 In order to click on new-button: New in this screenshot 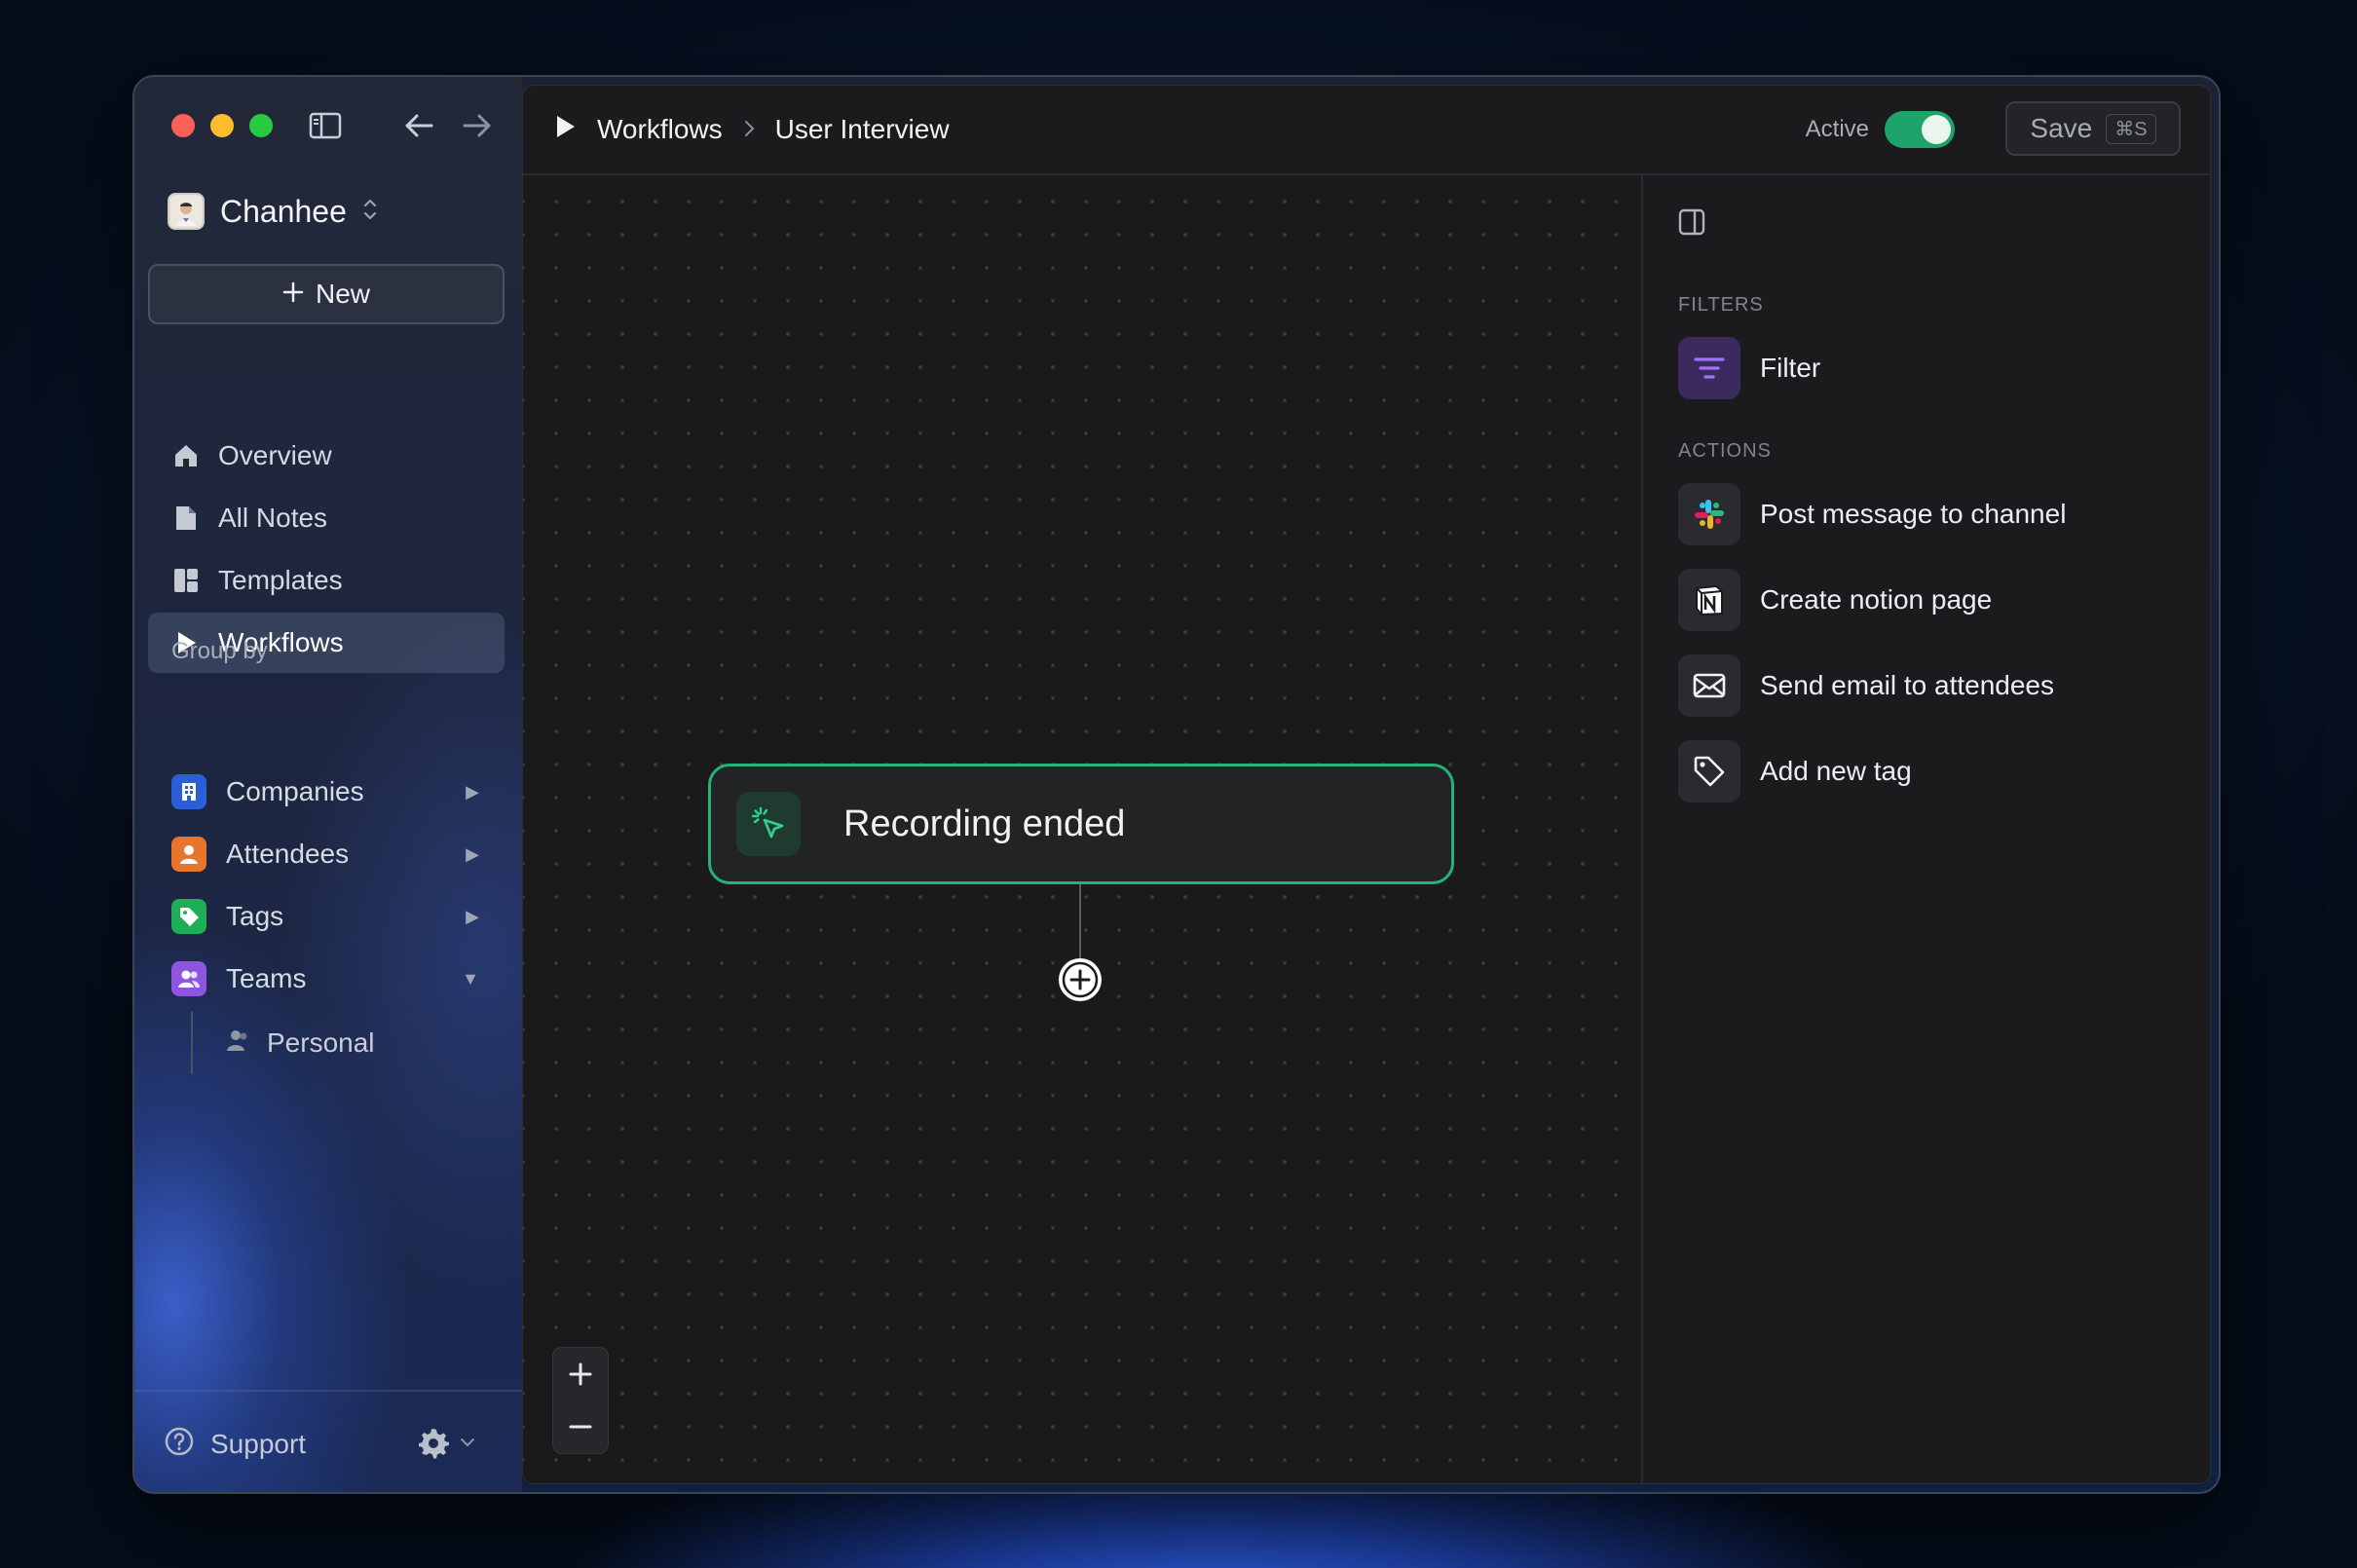, I will do `click(326, 294)`.